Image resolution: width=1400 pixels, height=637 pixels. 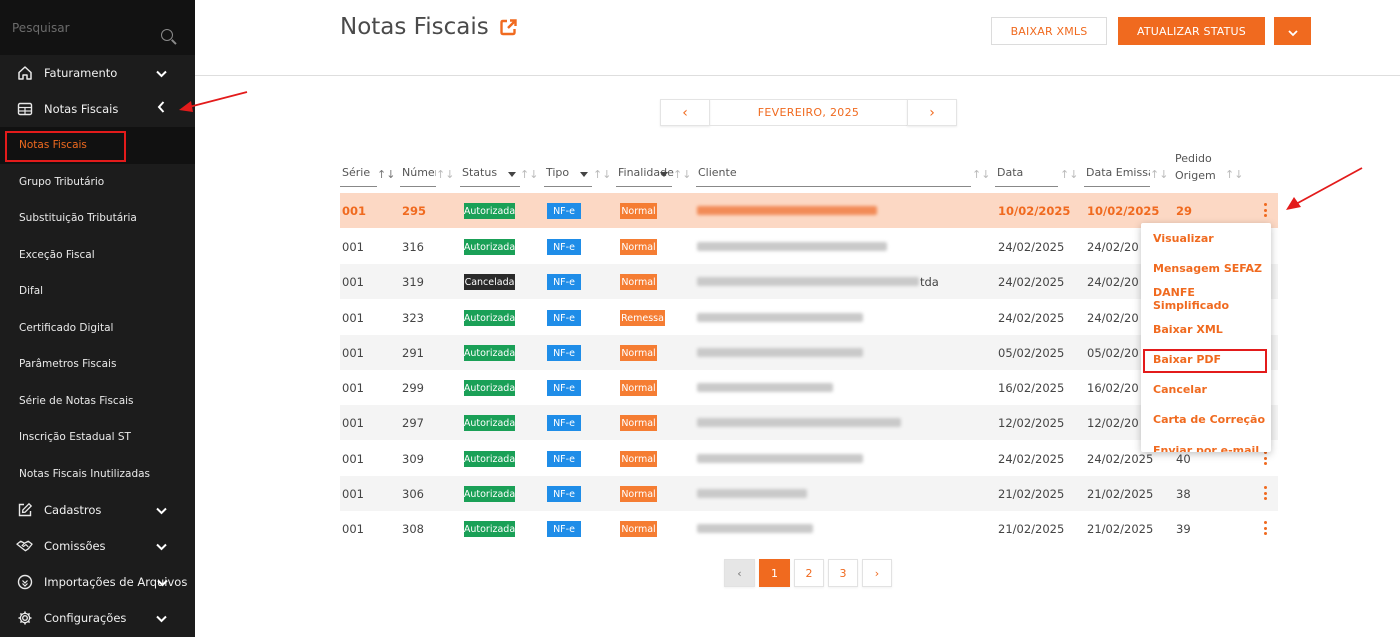 I want to click on home-icon, so click(x=24, y=73).